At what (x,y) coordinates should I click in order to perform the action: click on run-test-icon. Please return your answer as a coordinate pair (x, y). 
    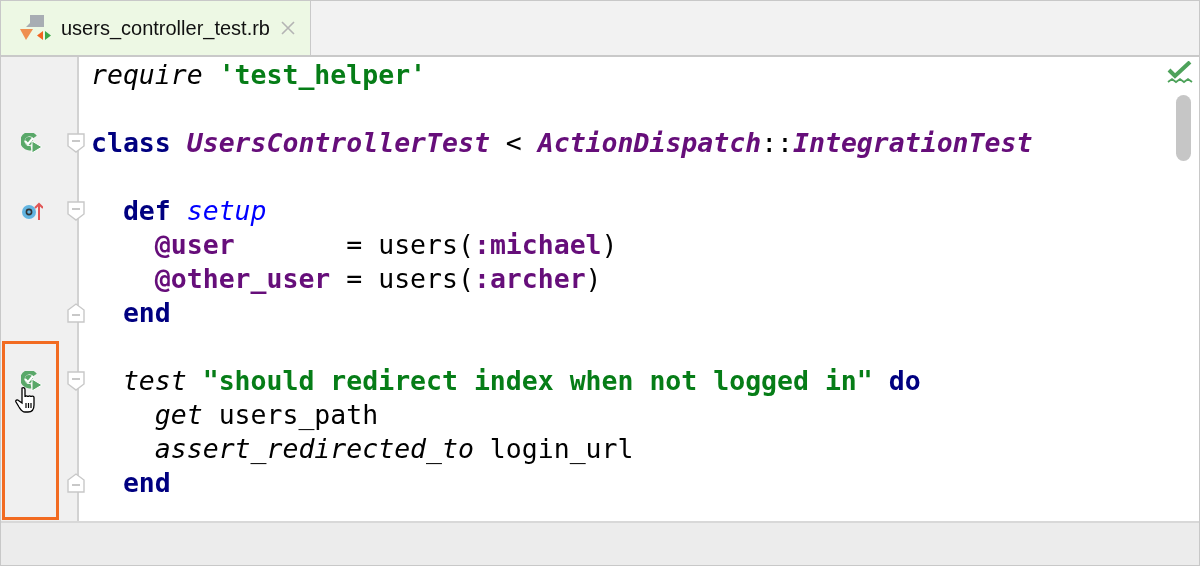
    Looking at the image, I should click on (32, 381).